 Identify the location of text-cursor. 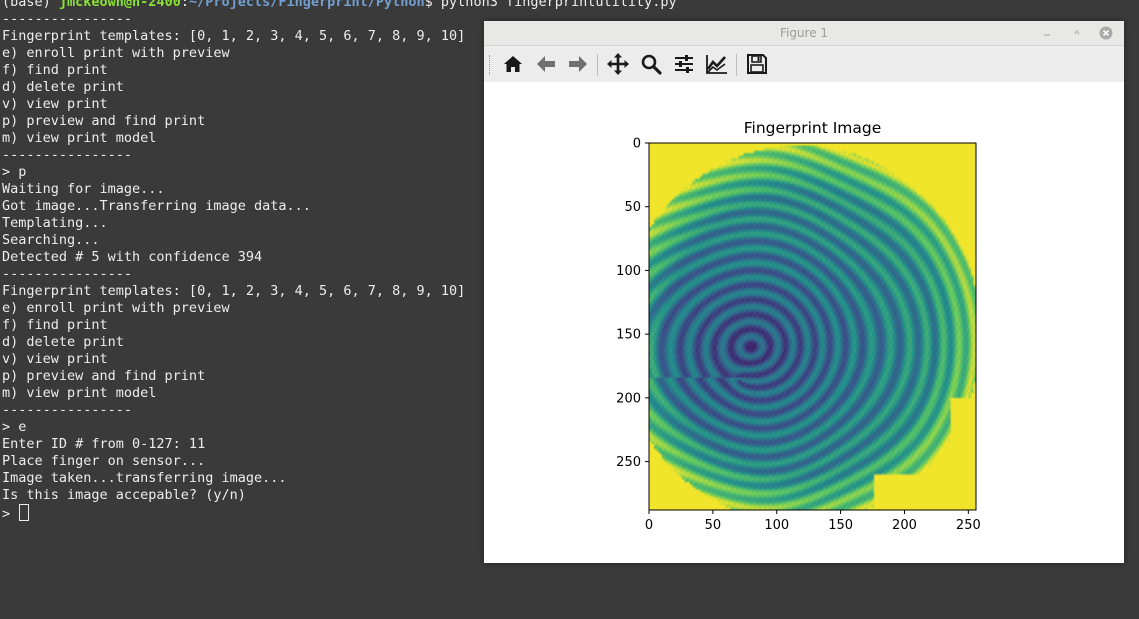
(24, 512).